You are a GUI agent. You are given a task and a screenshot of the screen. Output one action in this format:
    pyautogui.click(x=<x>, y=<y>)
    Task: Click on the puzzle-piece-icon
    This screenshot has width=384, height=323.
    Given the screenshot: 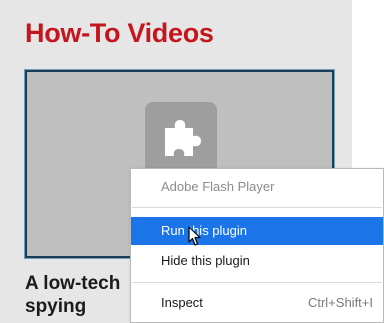 What is the action you would take?
    pyautogui.click(x=181, y=138)
    